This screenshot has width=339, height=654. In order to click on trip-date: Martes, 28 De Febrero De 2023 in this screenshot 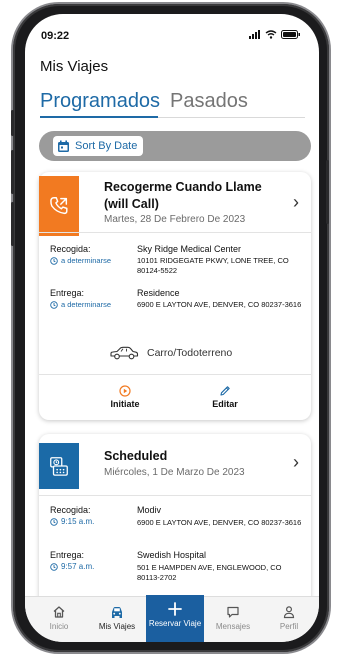, I will do `click(175, 219)`.